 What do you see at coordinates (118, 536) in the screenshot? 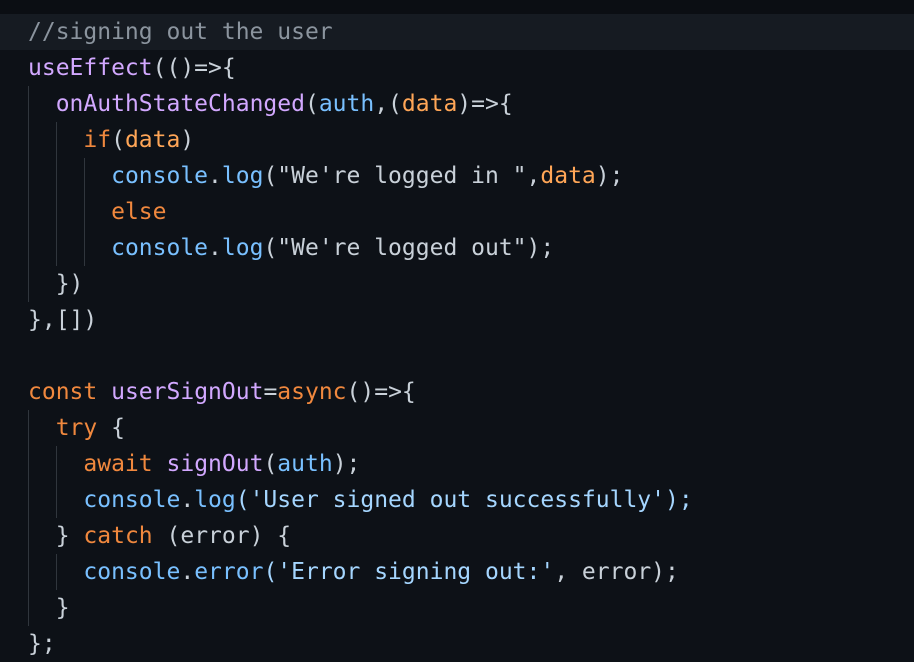
I see `code-token: catch` at bounding box center [118, 536].